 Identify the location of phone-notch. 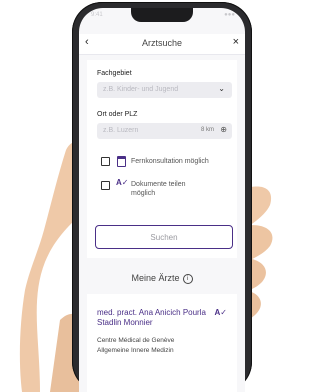
(162, 15).